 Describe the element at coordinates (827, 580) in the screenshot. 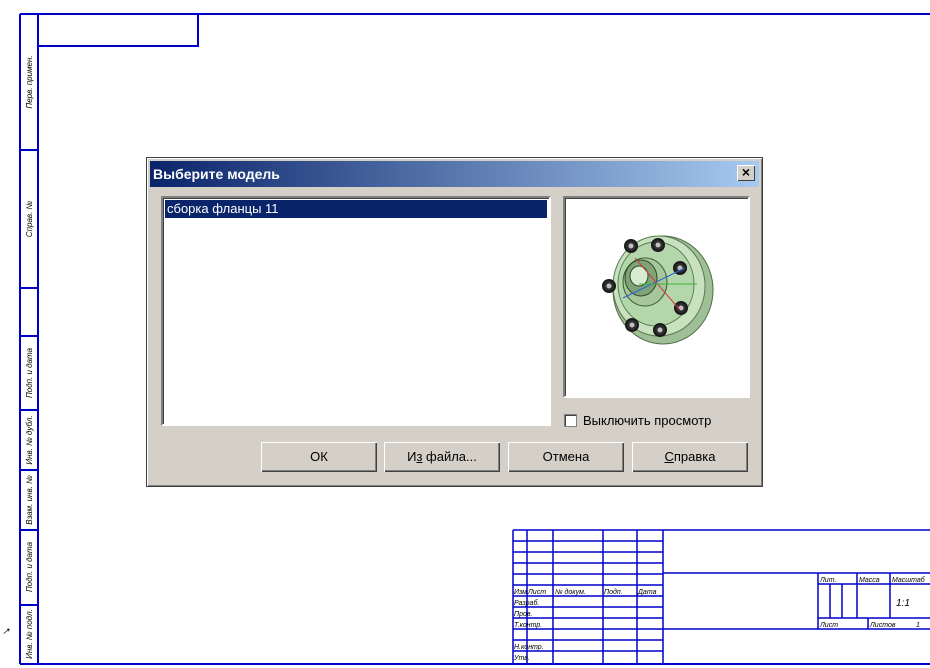

I see `title-block-header-label: Лит.` at that location.